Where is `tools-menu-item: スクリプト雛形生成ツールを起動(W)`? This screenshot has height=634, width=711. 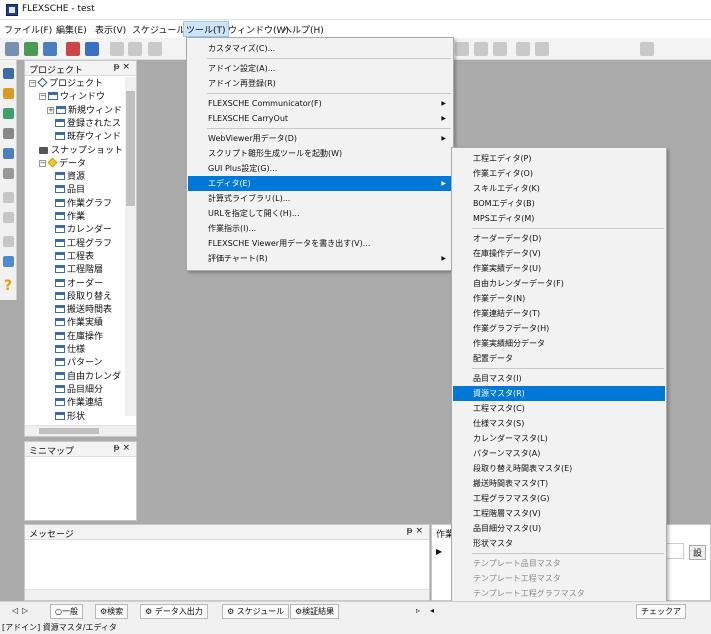 tools-menu-item: スクリプト雛形生成ツールを起動(W) is located at coordinates (320, 153).